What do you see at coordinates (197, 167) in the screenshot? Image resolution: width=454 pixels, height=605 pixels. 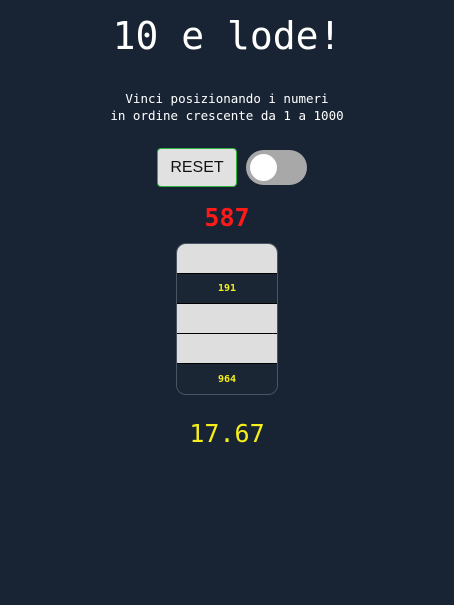 I see `reset-button: RESET` at bounding box center [197, 167].